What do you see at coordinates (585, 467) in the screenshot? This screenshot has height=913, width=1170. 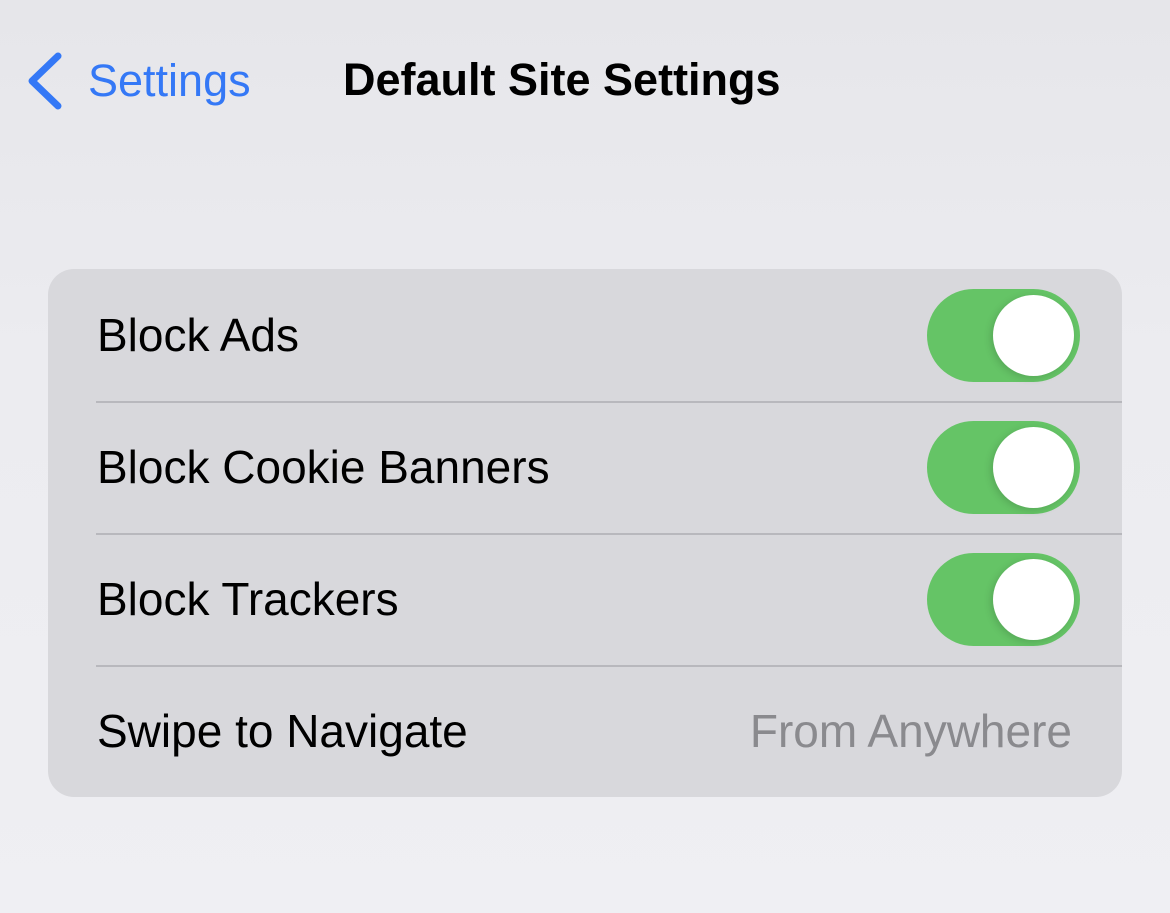 I see `row-block-cookie-banners: Block Cookie Banners` at bounding box center [585, 467].